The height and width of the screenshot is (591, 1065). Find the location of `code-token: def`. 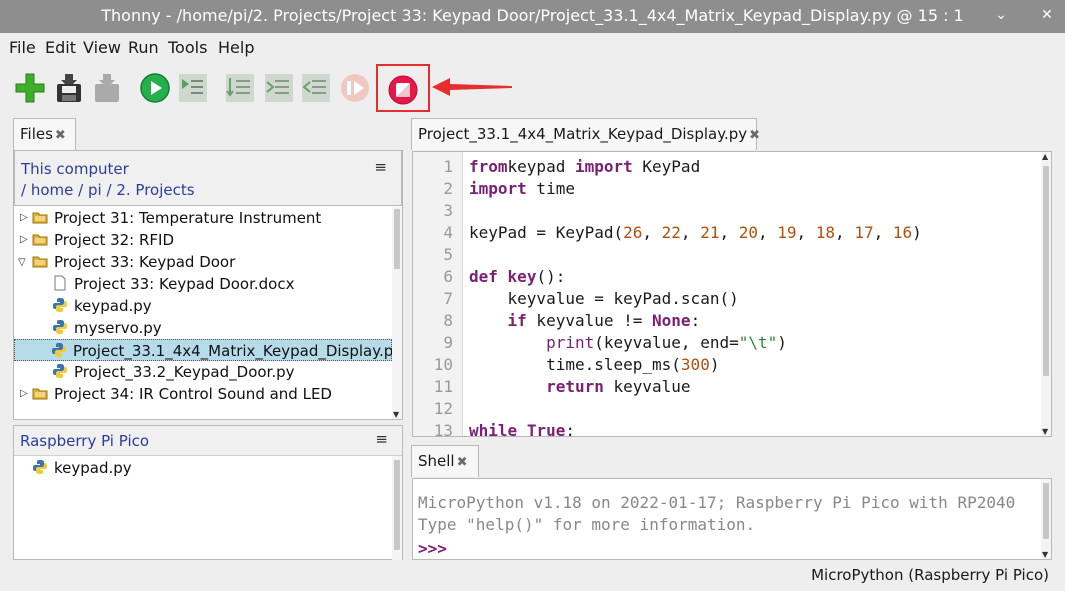

code-token: def is located at coordinates (483, 276).